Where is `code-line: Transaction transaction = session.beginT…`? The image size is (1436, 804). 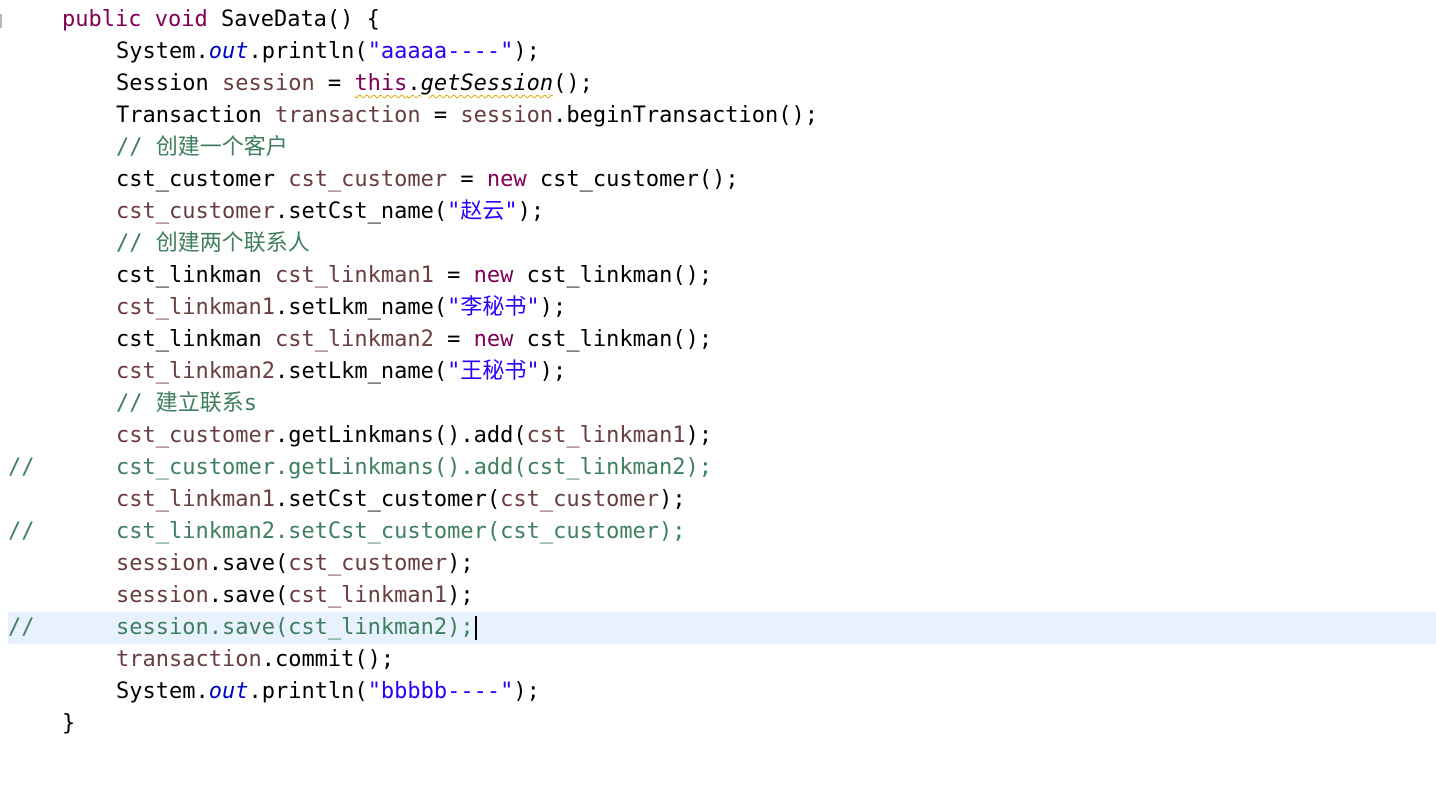
code-line: Transaction transaction = session.beginT… is located at coordinates (722, 116).